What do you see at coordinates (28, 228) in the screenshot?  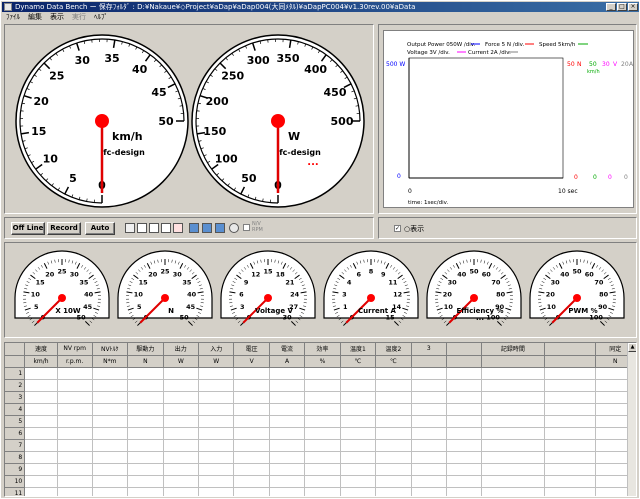 I see `offline-button: Off Line` at bounding box center [28, 228].